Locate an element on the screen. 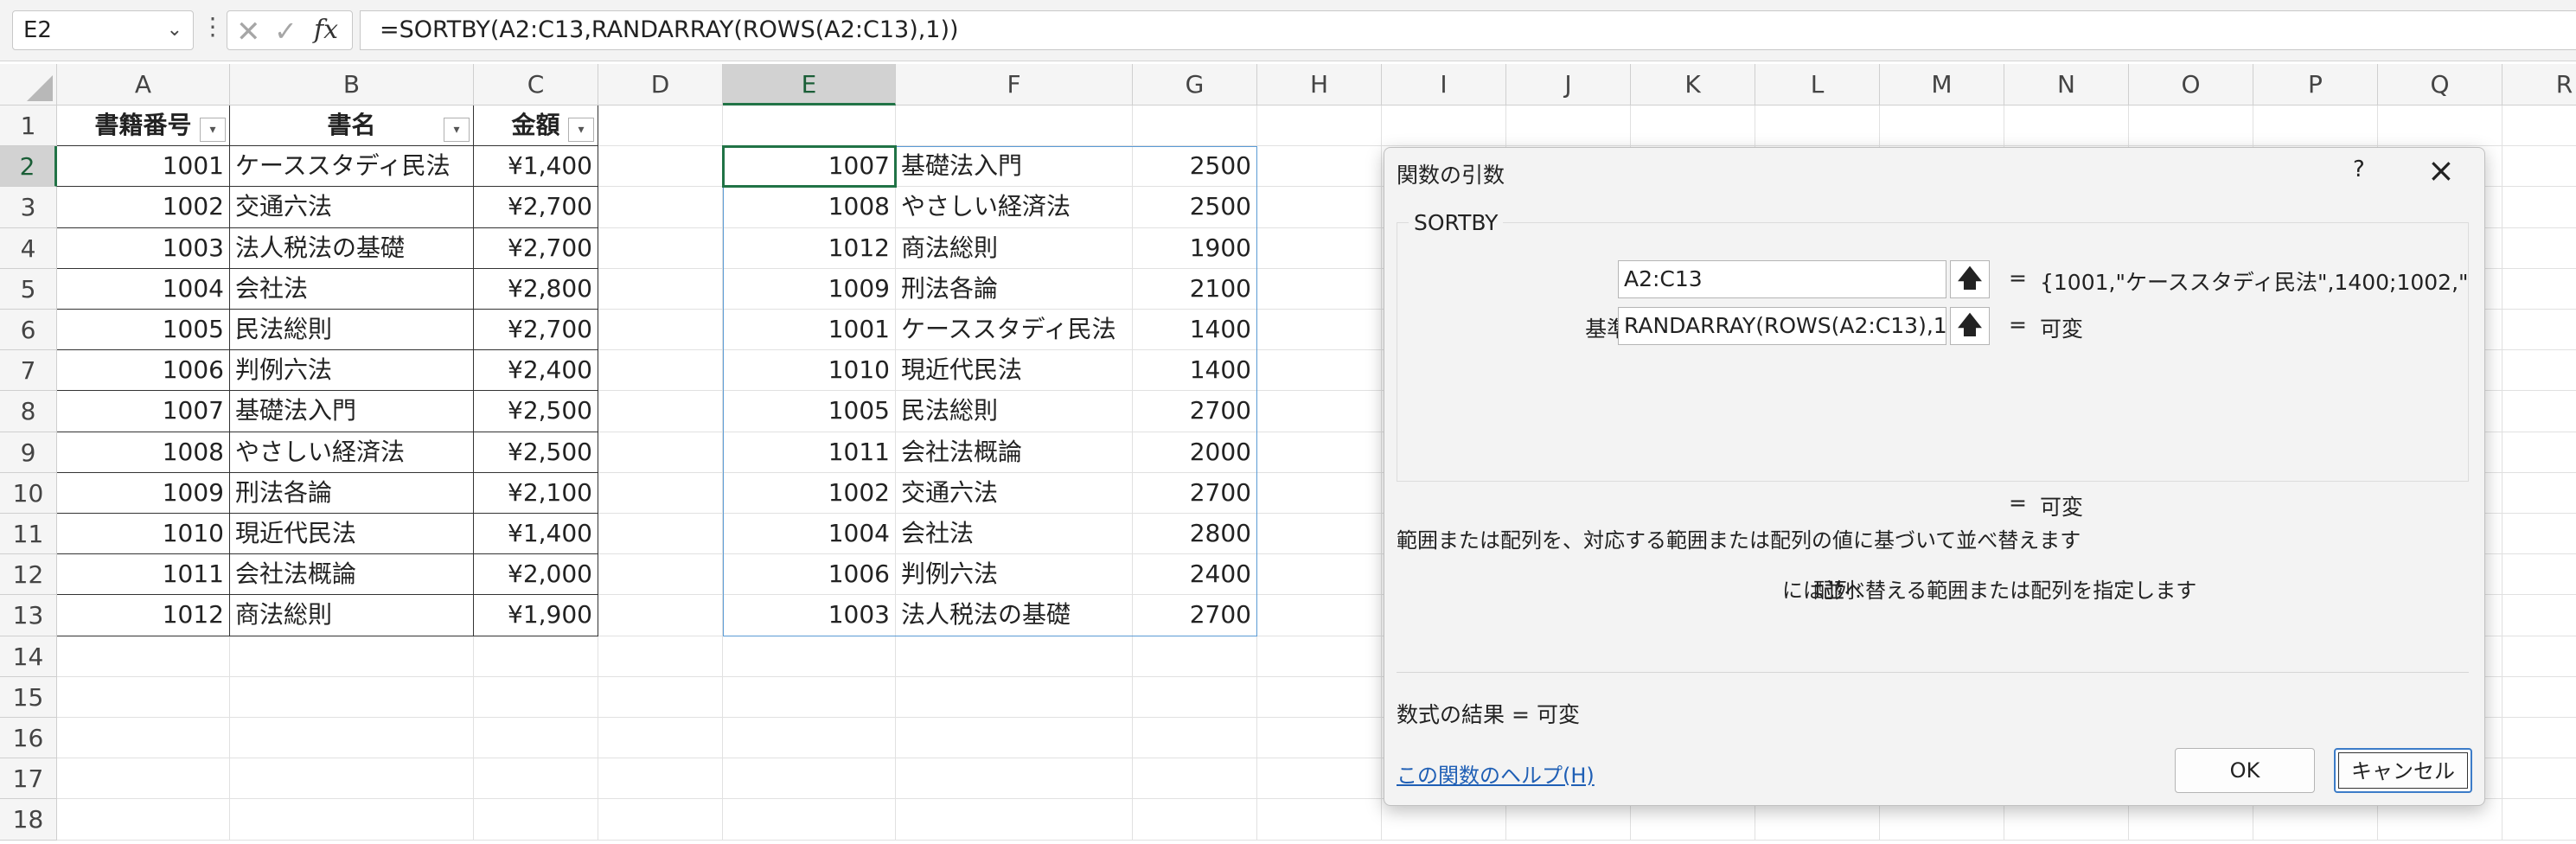  cell-a8: 1007 is located at coordinates (143, 411).